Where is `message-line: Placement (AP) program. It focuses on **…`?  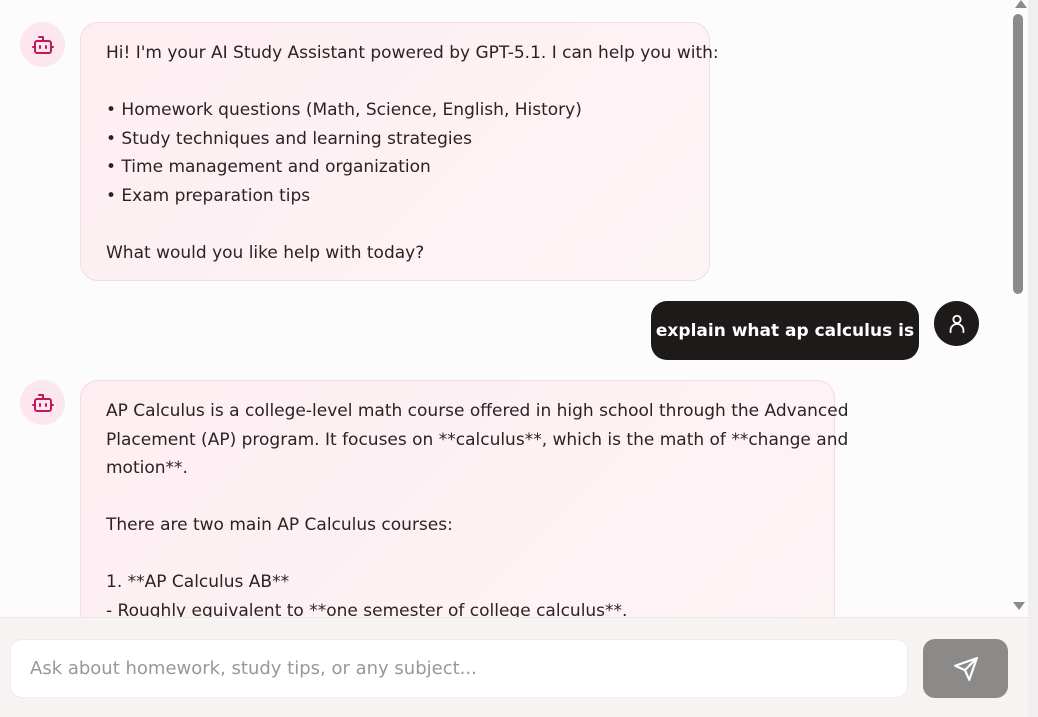
message-line: Placement (AP) program. It focuses on **… is located at coordinates (477, 439).